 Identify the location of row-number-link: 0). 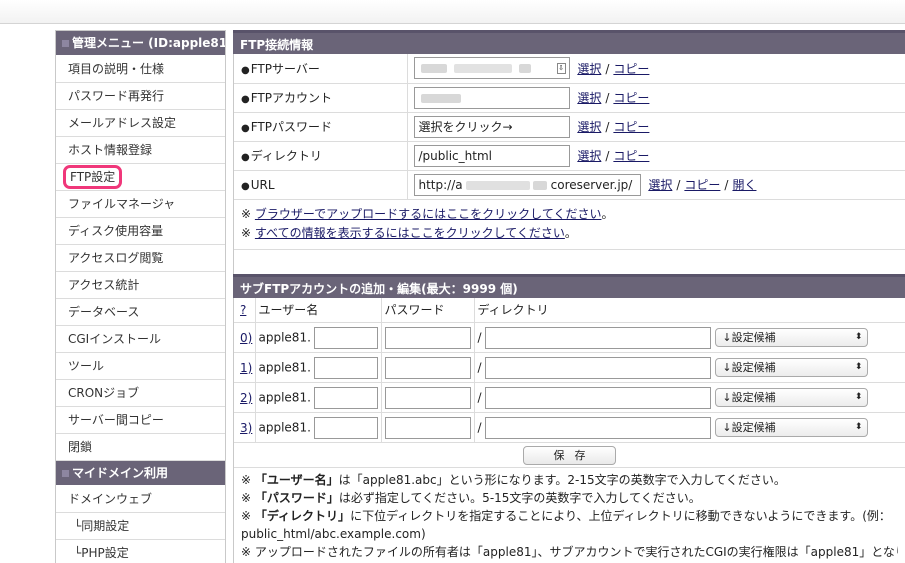
(246, 338).